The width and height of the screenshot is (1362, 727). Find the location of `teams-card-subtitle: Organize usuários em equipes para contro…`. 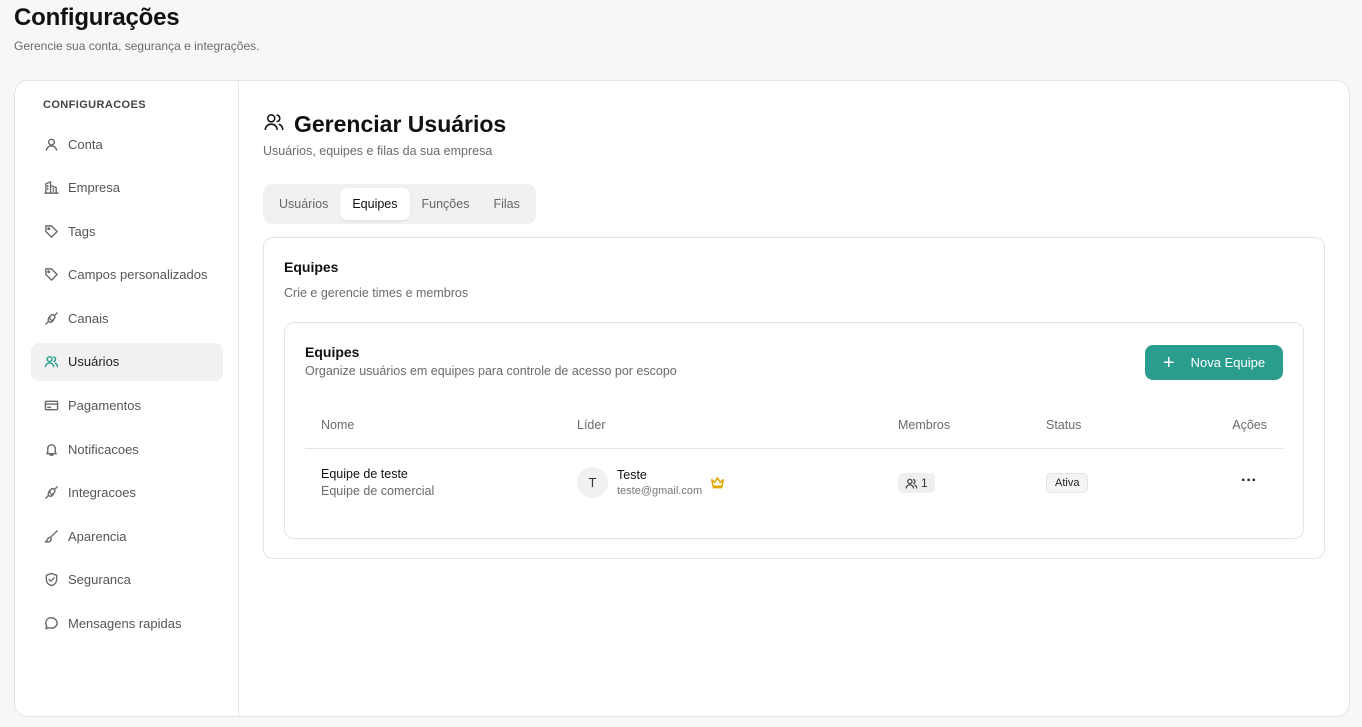

teams-card-subtitle: Organize usuários em equipes para contro… is located at coordinates (491, 371).